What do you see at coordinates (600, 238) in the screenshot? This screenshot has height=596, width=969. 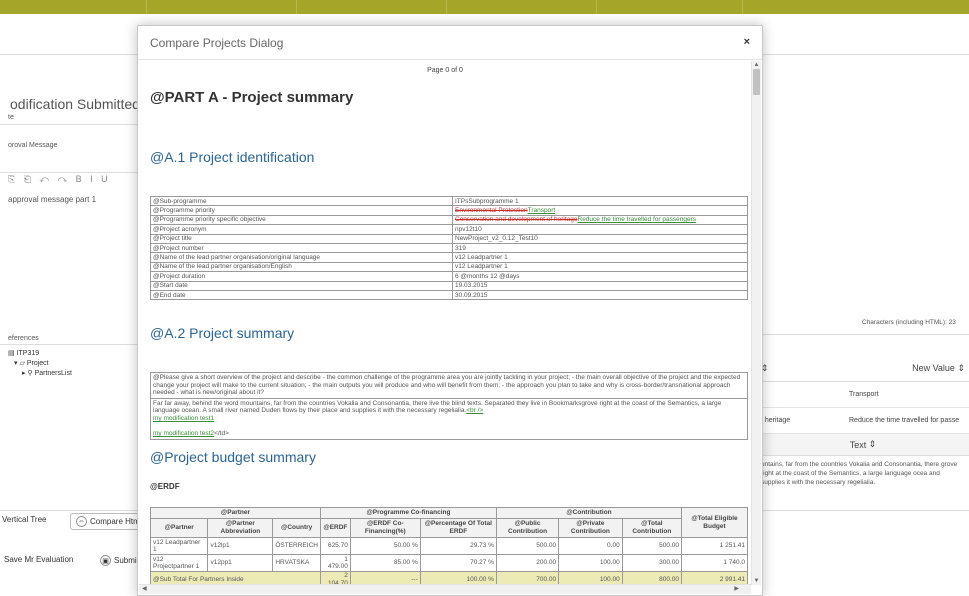 I see `field-value: NewProject_v2_0.12_Test10` at bounding box center [600, 238].